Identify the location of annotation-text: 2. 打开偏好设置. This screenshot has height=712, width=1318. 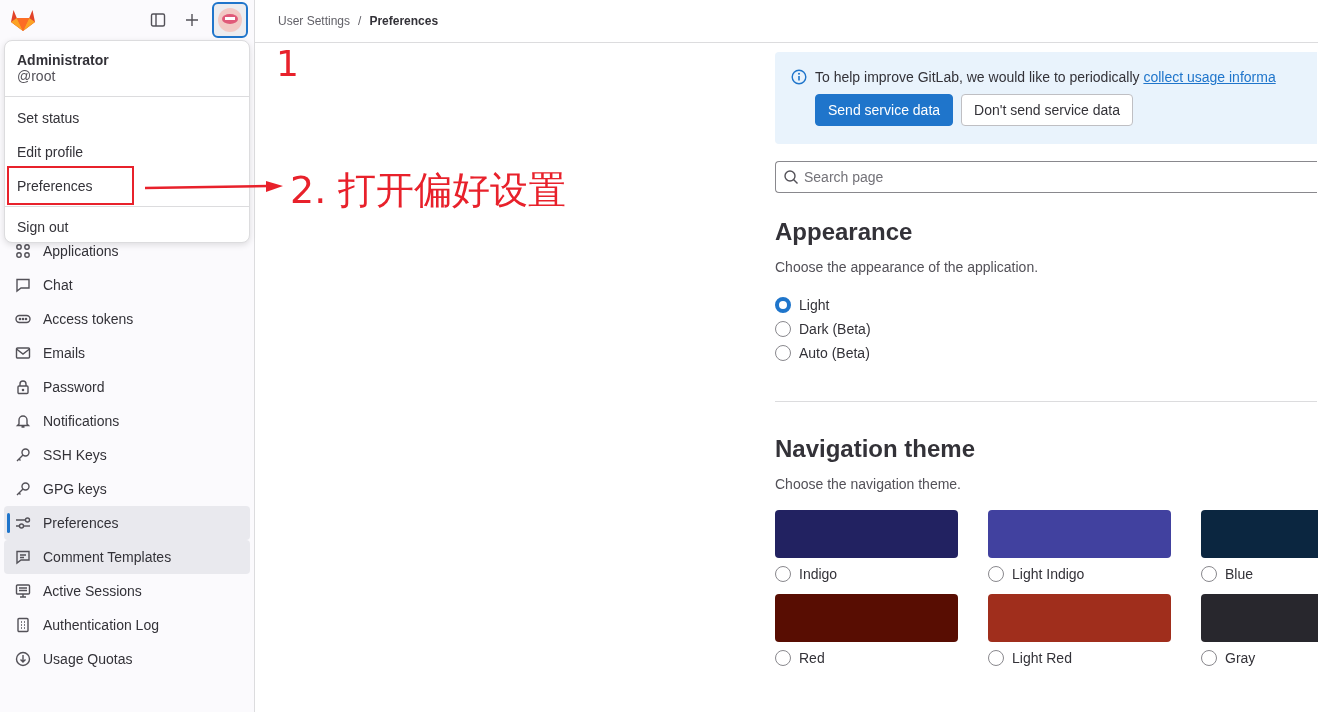
(428, 190).